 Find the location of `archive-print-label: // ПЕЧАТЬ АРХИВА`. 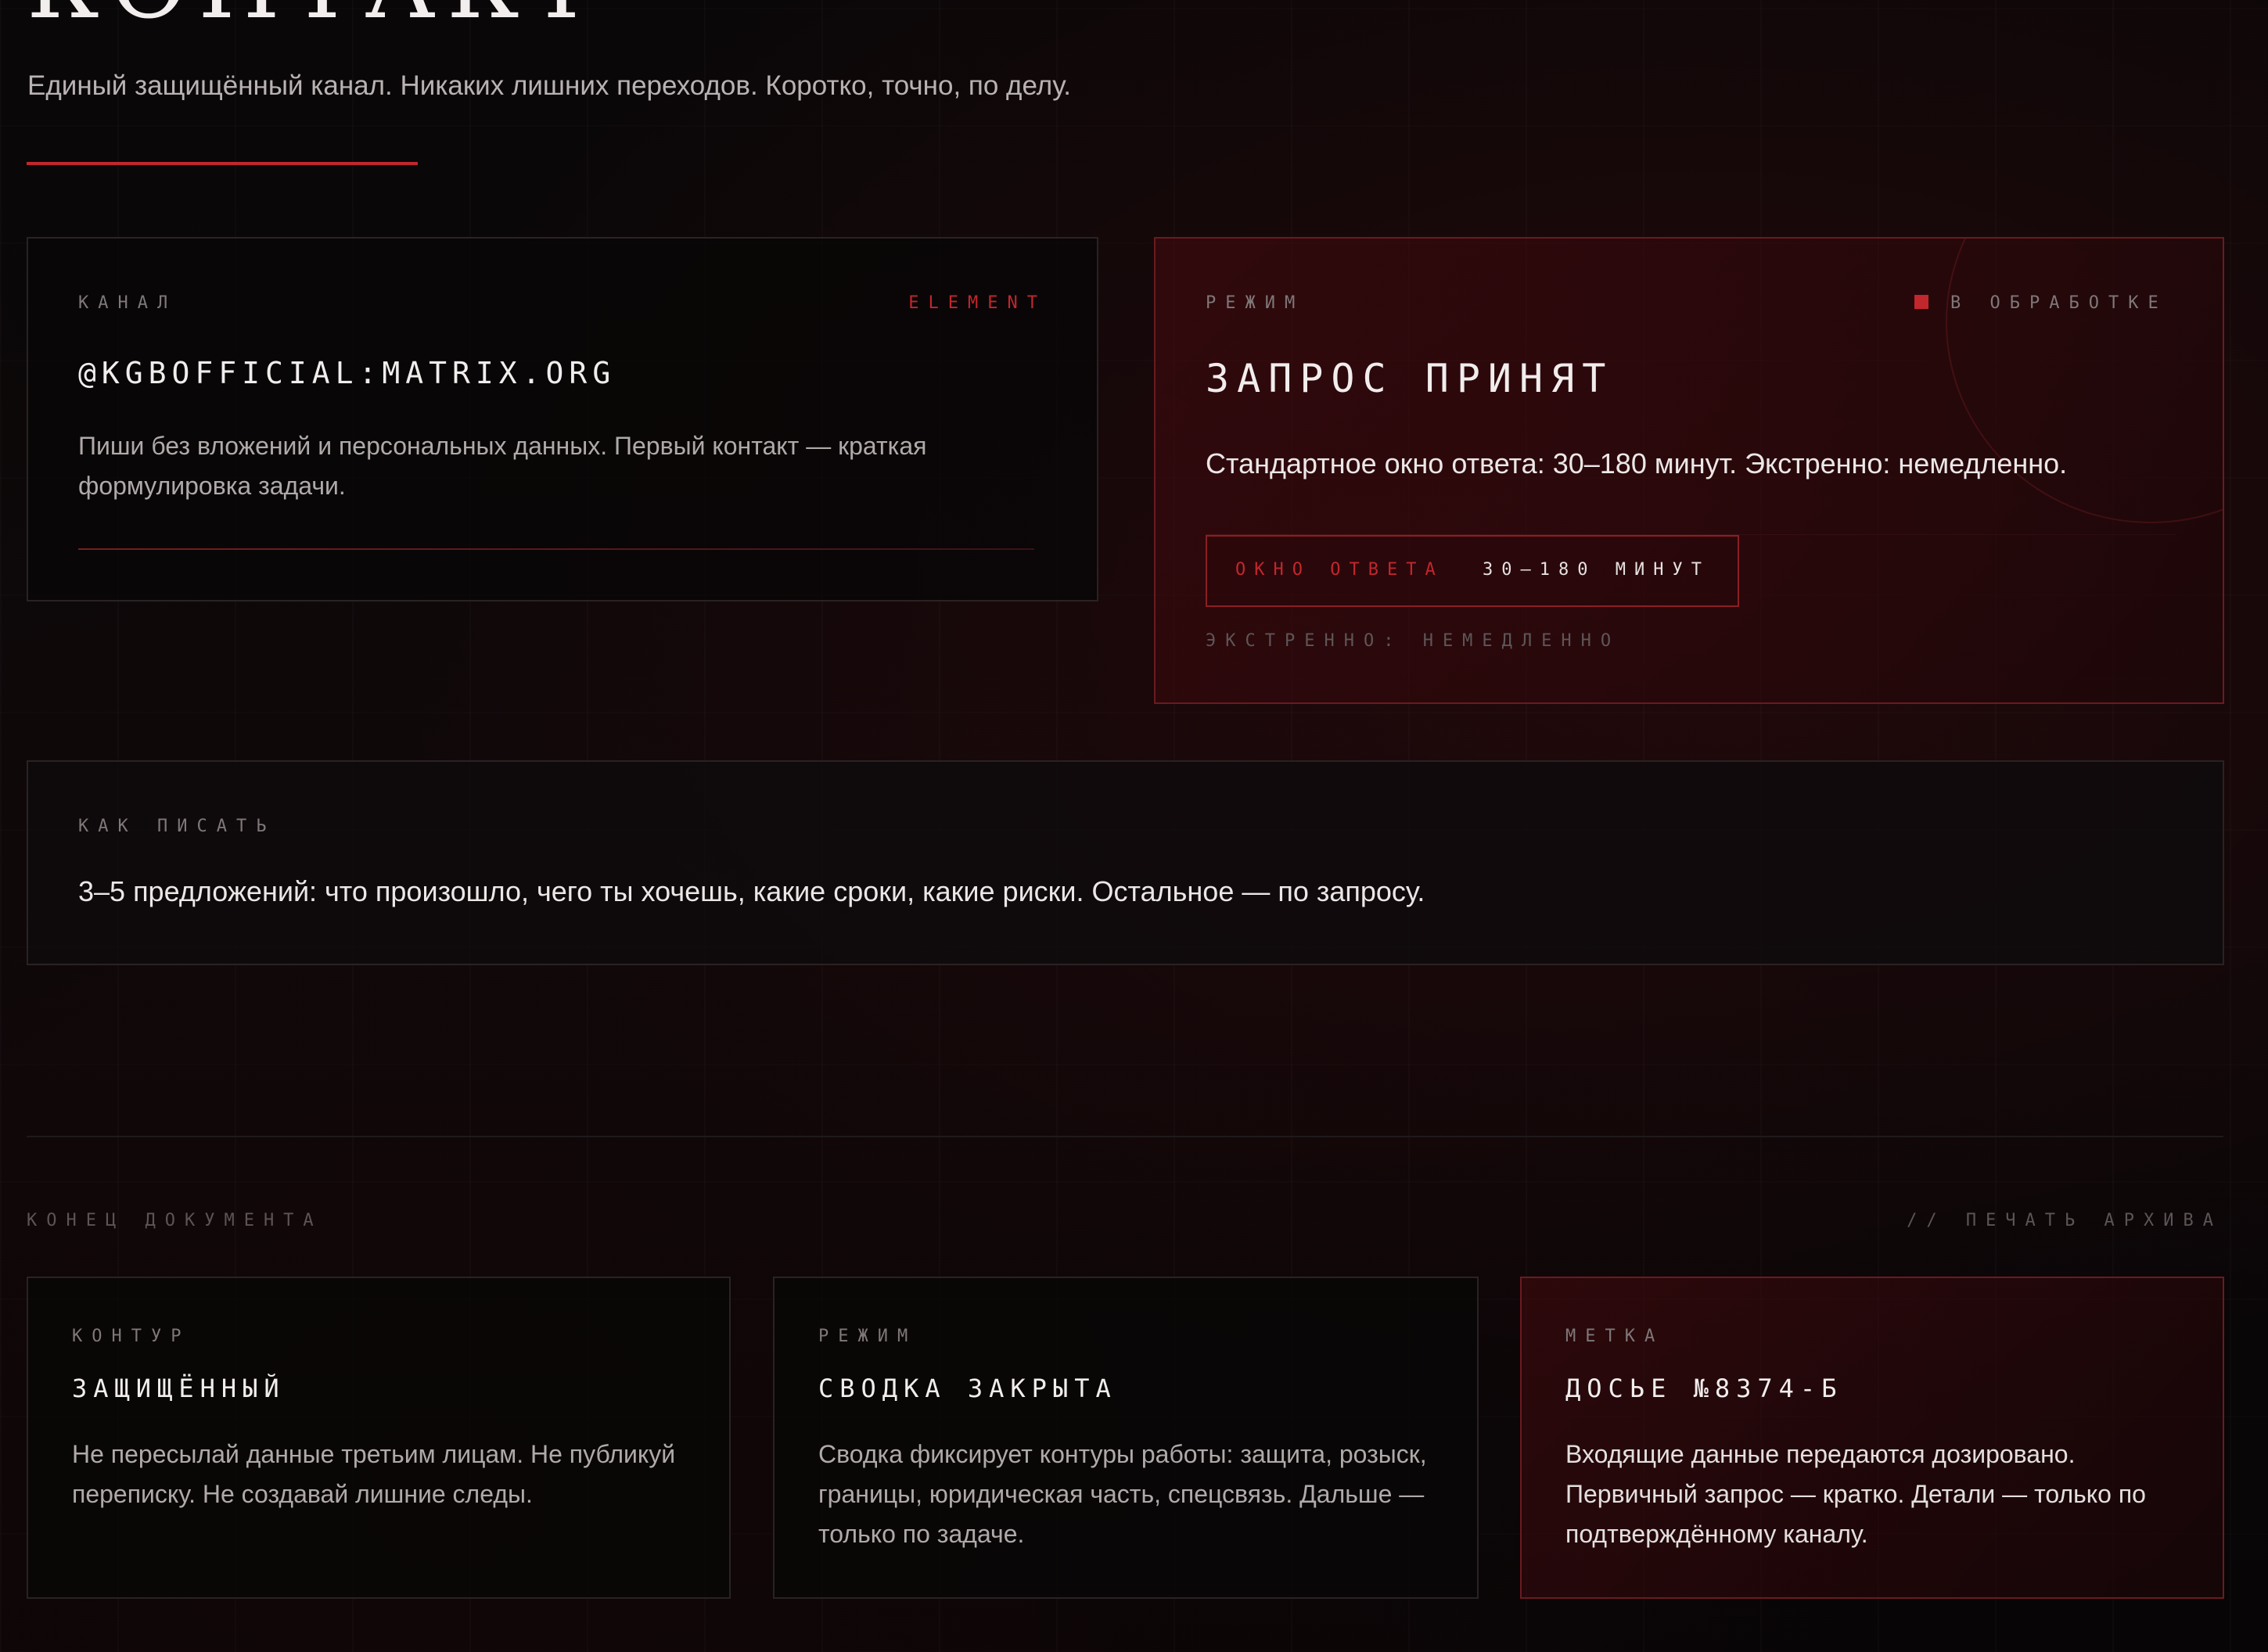

archive-print-label: // ПЕЧАТЬ АРХИВА is located at coordinates (2065, 1220).